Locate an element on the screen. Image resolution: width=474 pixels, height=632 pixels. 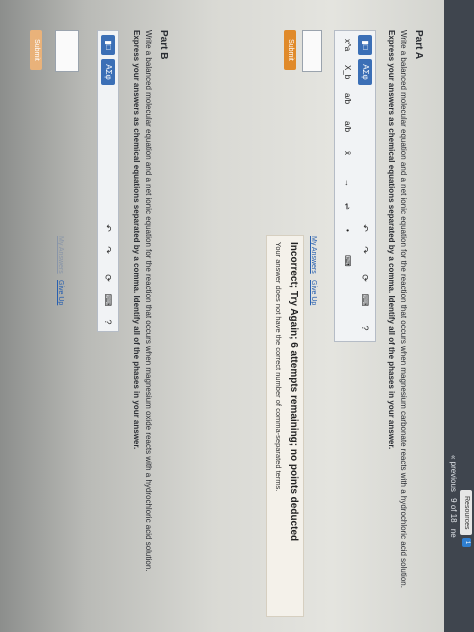
part-b-reset-icon: ⟳ is located at coordinates (108, 278).